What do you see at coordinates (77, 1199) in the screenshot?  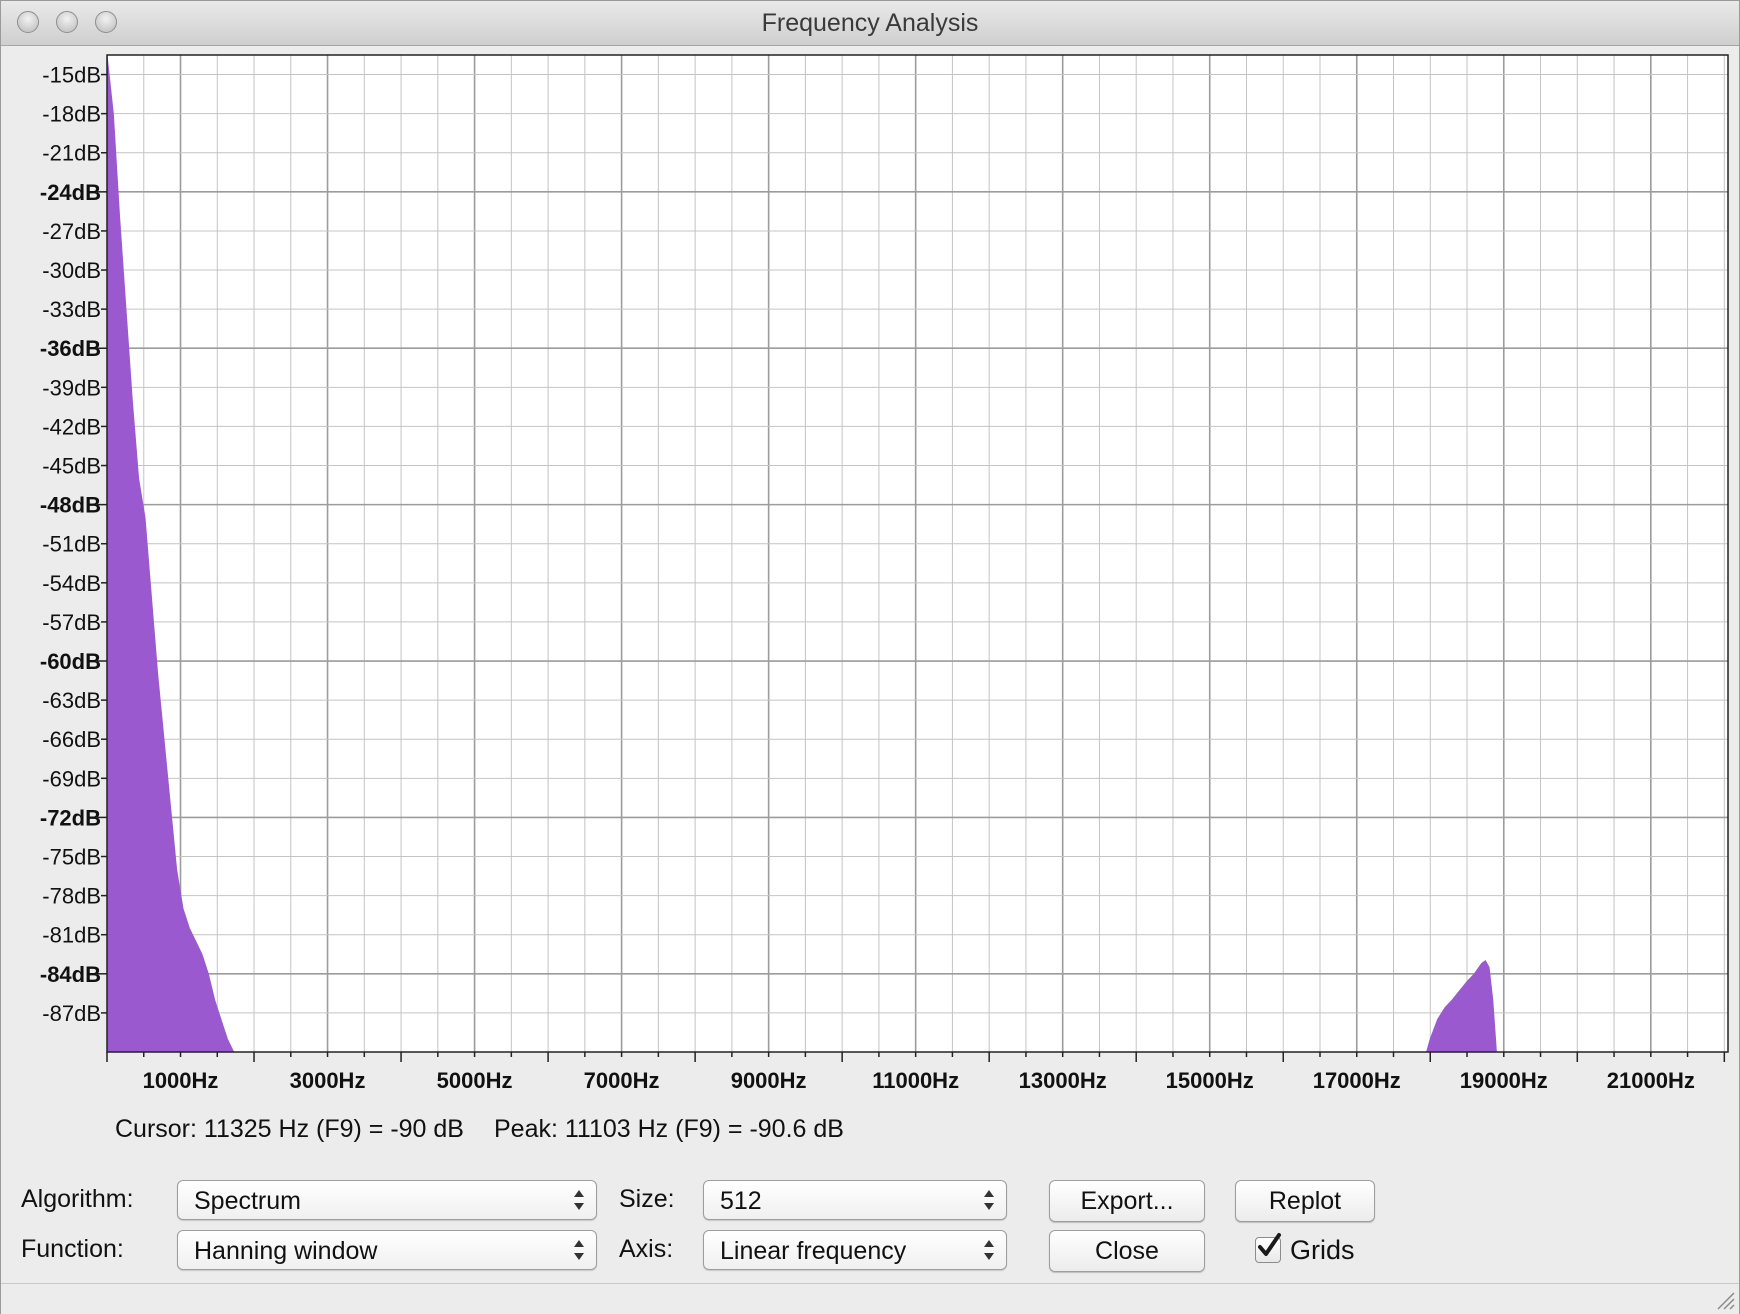 I see `algorithm-label: Algorithm:` at bounding box center [77, 1199].